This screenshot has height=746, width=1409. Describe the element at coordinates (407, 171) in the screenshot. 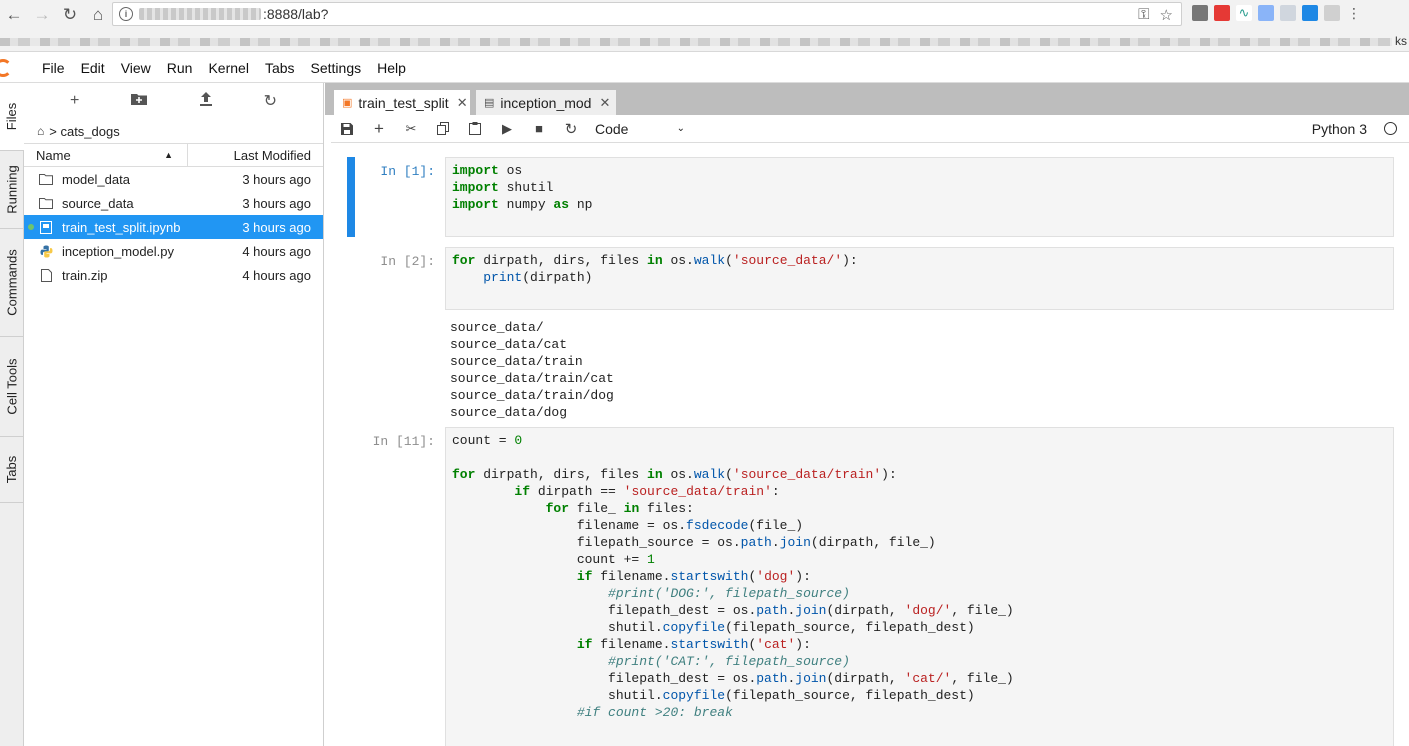

I see `cell-prompt: In [1]:` at that location.